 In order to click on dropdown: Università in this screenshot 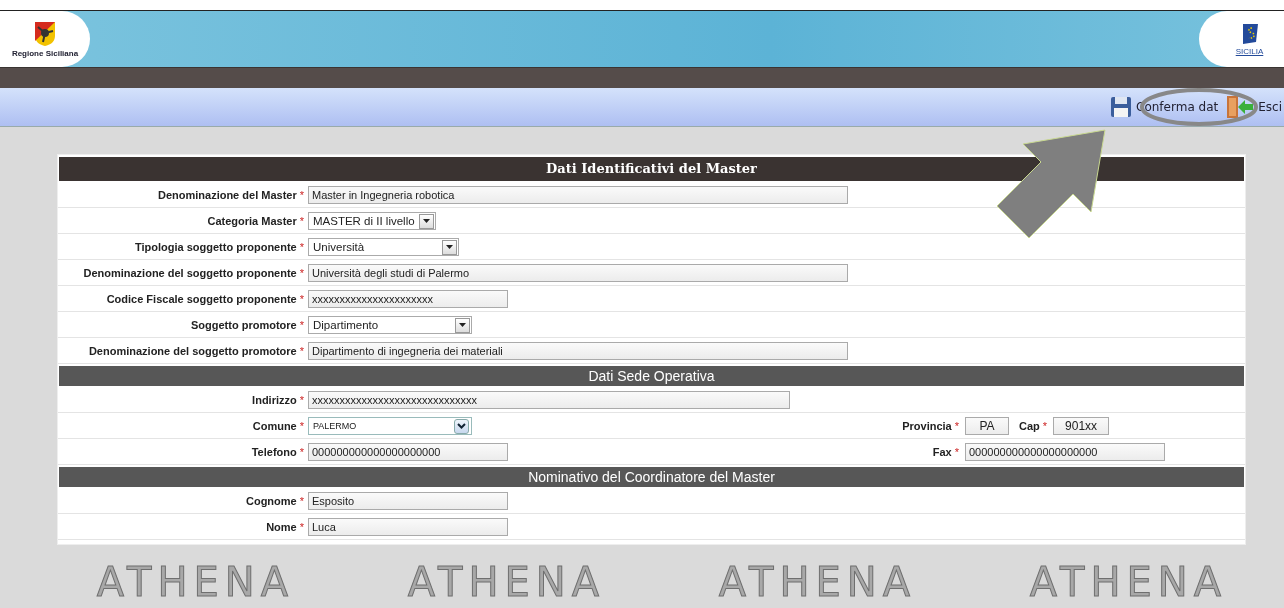, I will do `click(383, 247)`.